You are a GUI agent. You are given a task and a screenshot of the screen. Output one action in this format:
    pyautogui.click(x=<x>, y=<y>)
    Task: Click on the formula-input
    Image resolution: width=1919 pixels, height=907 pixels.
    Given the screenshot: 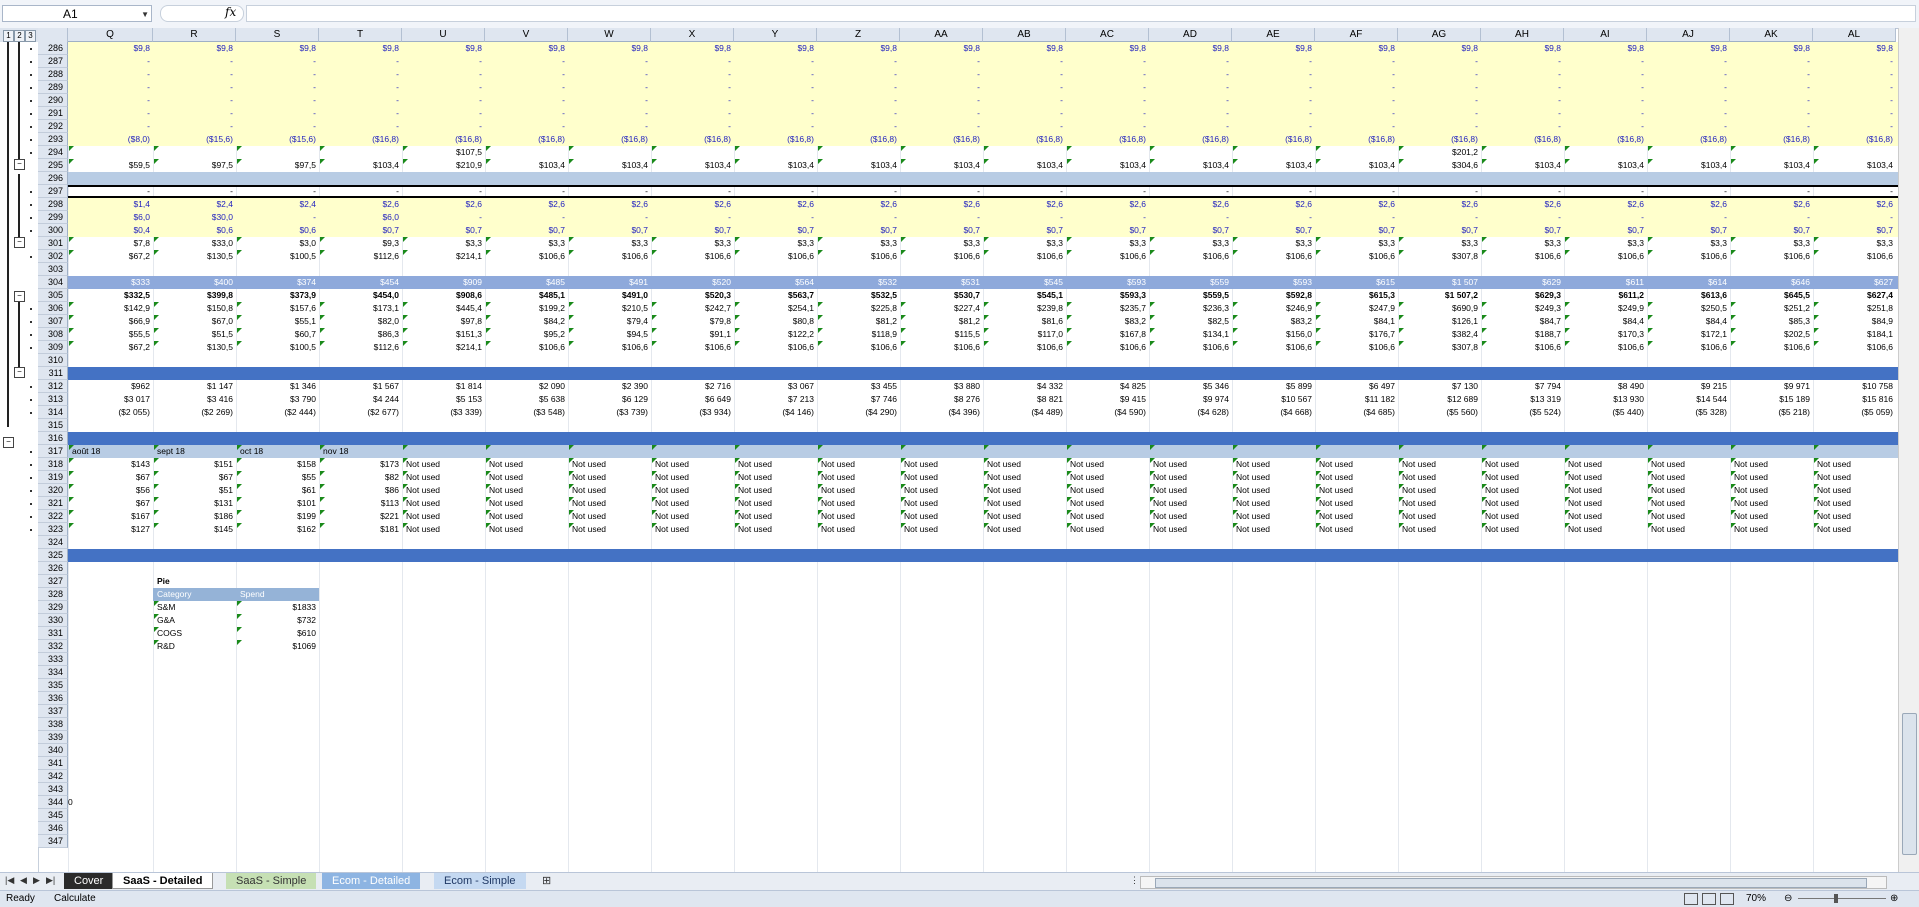 What is the action you would take?
    pyautogui.click(x=1081, y=13)
    